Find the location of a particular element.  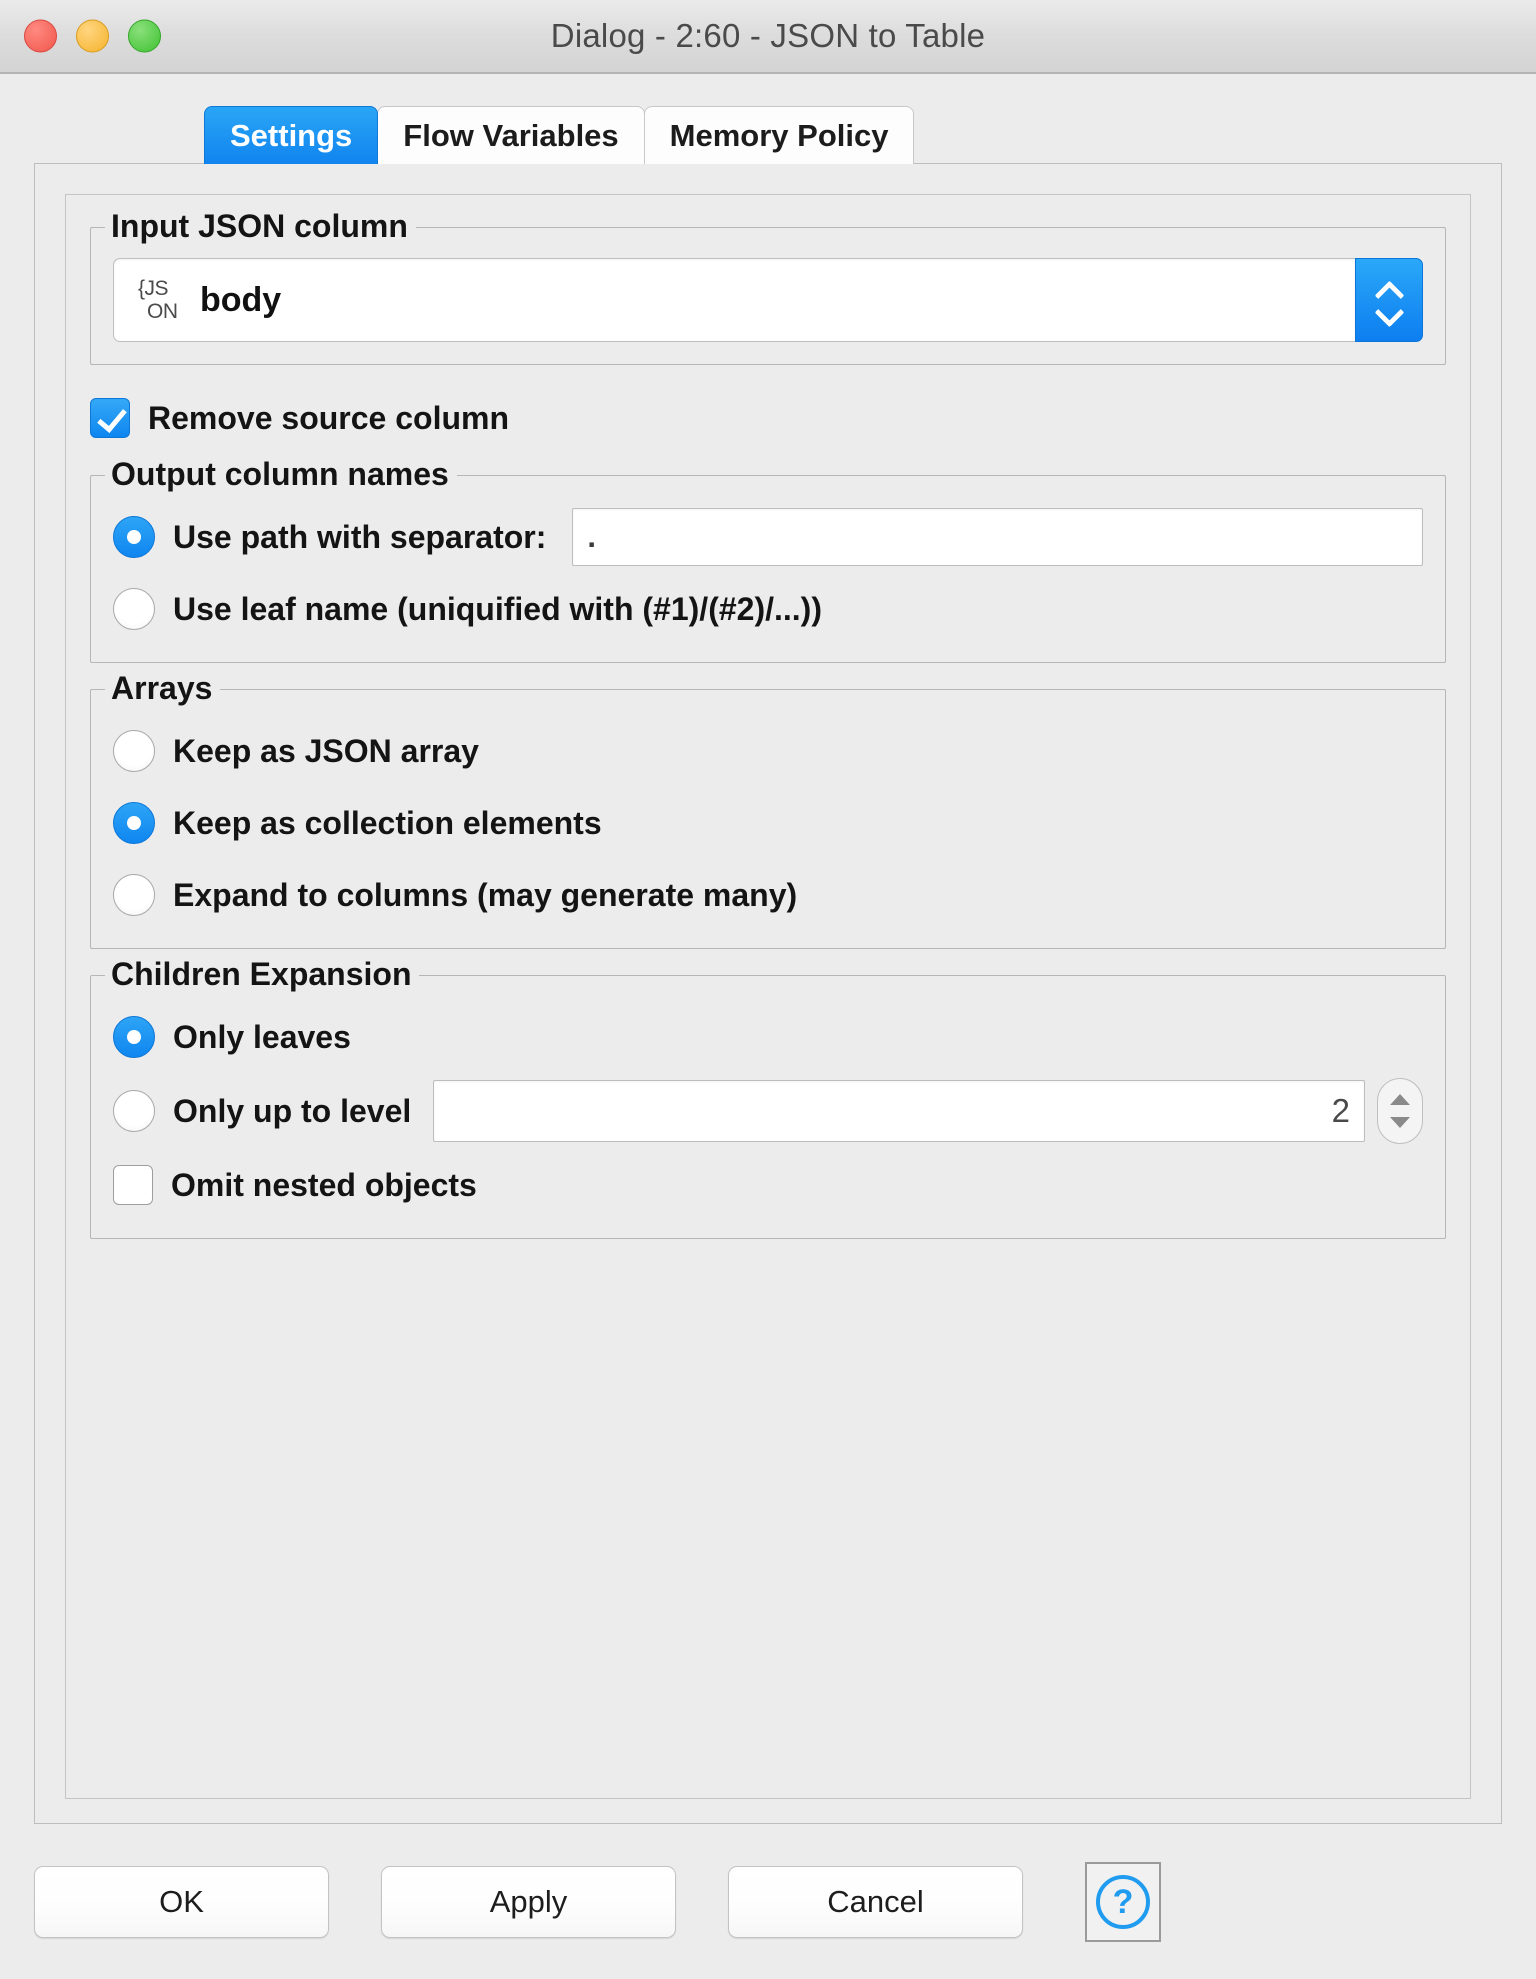

chevron-up-icon is located at coordinates (1389, 289).